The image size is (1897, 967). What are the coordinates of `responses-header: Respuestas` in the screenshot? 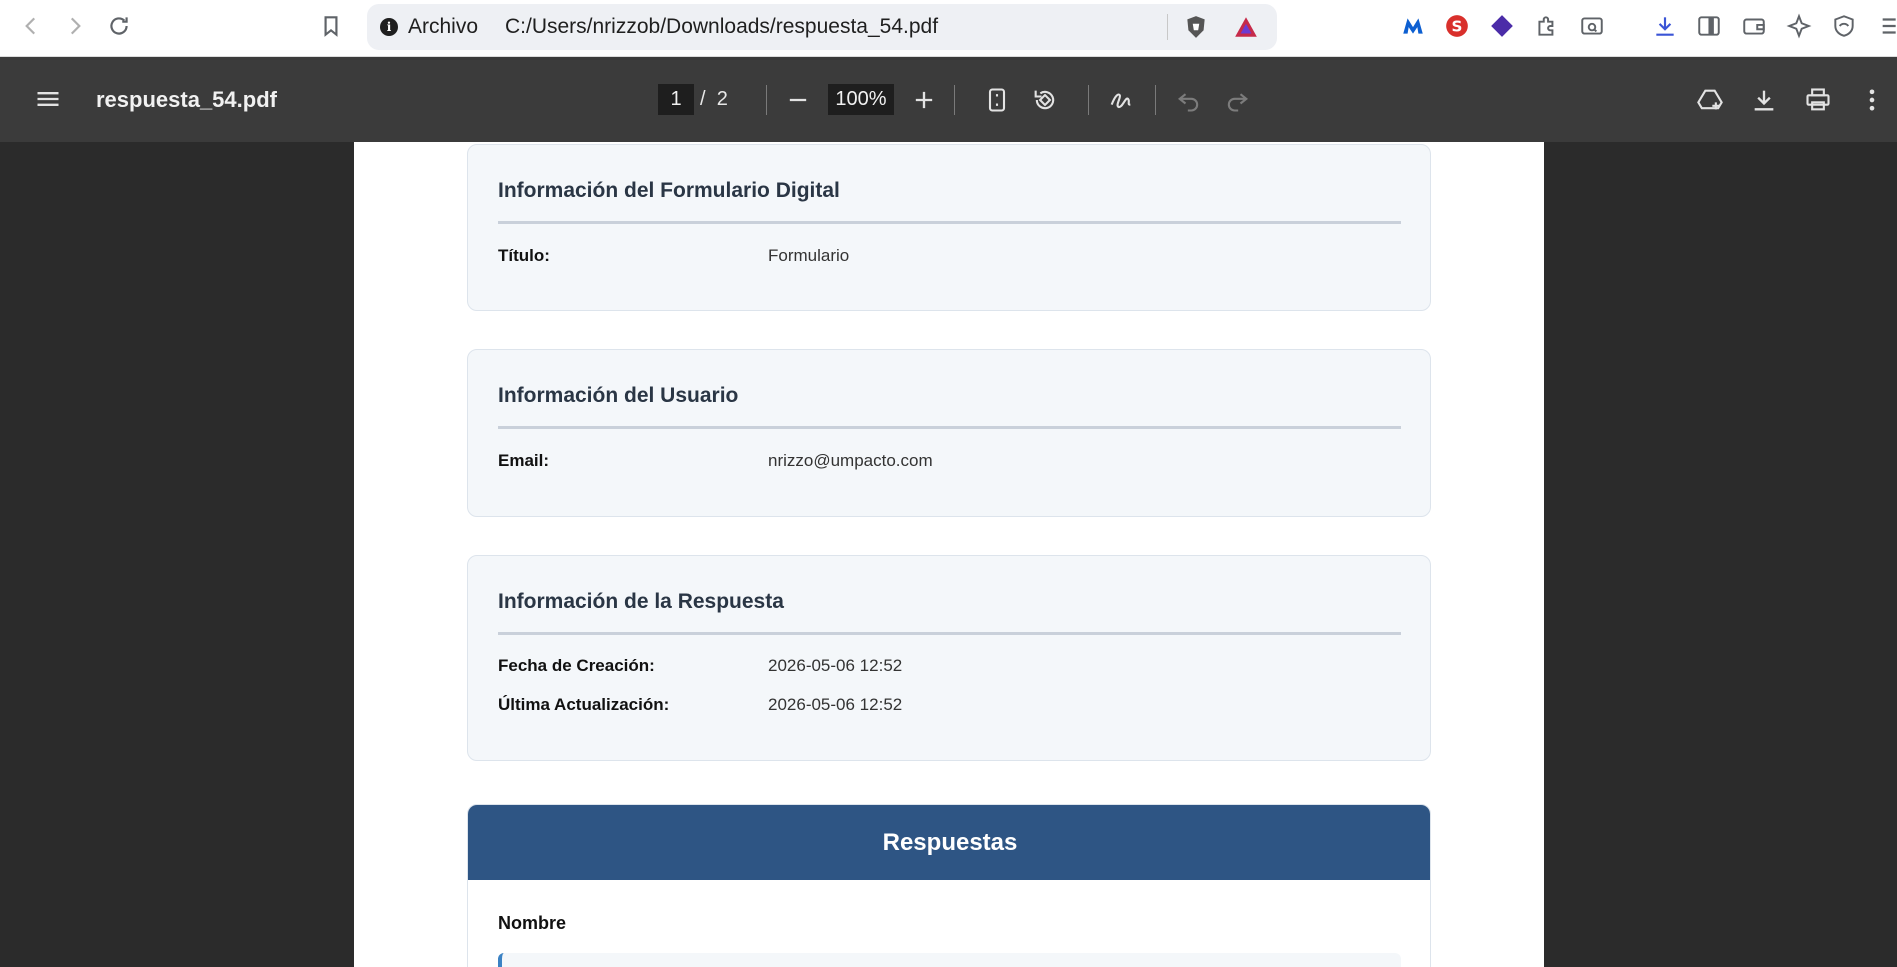 It's located at (949, 842).